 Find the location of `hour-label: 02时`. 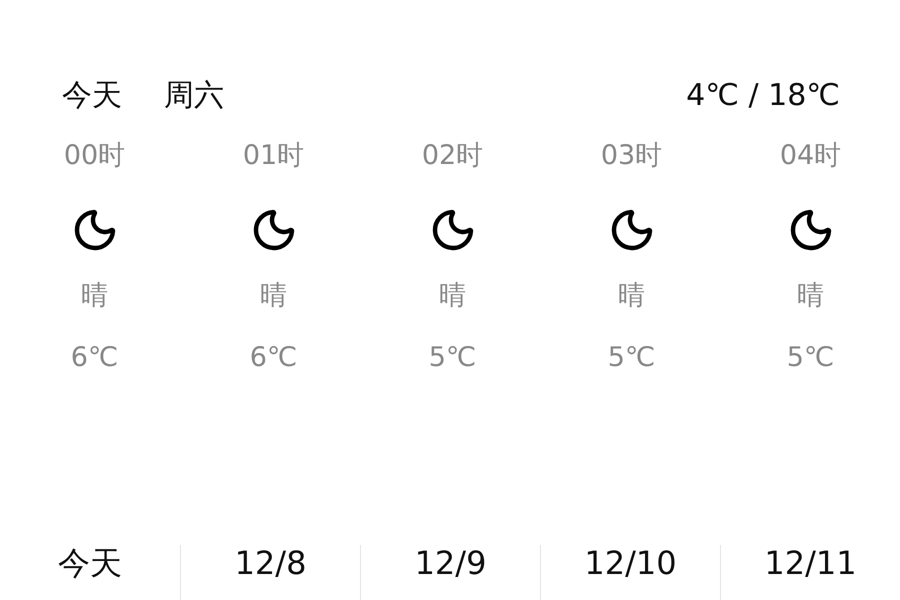

hour-label: 02时 is located at coordinates (453, 156).